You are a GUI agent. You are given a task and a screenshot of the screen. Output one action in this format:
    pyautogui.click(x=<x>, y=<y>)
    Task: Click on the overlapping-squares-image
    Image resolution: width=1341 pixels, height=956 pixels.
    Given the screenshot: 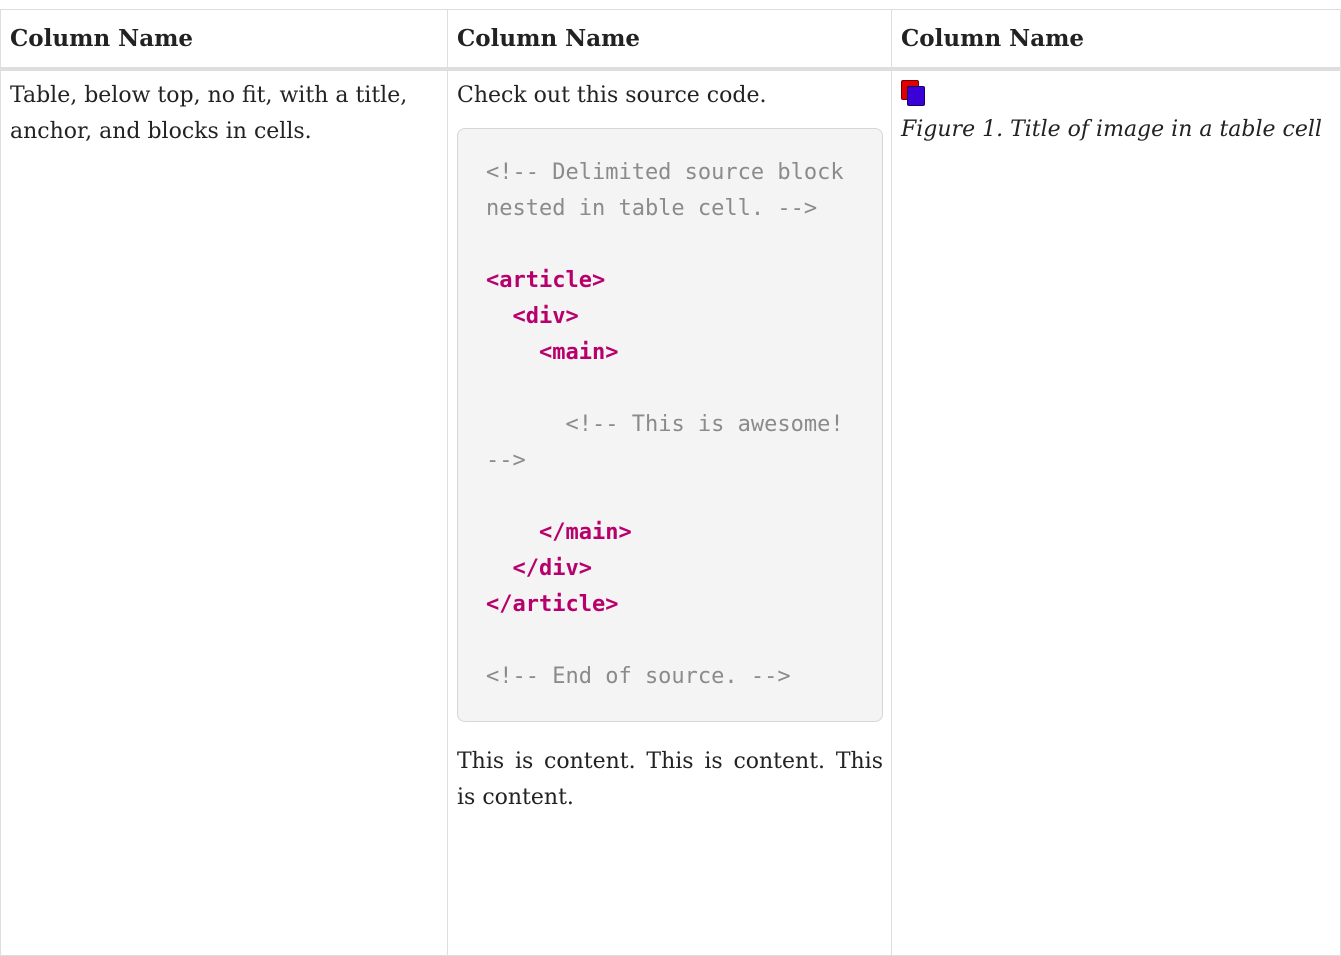 What is the action you would take?
    pyautogui.click(x=913, y=93)
    